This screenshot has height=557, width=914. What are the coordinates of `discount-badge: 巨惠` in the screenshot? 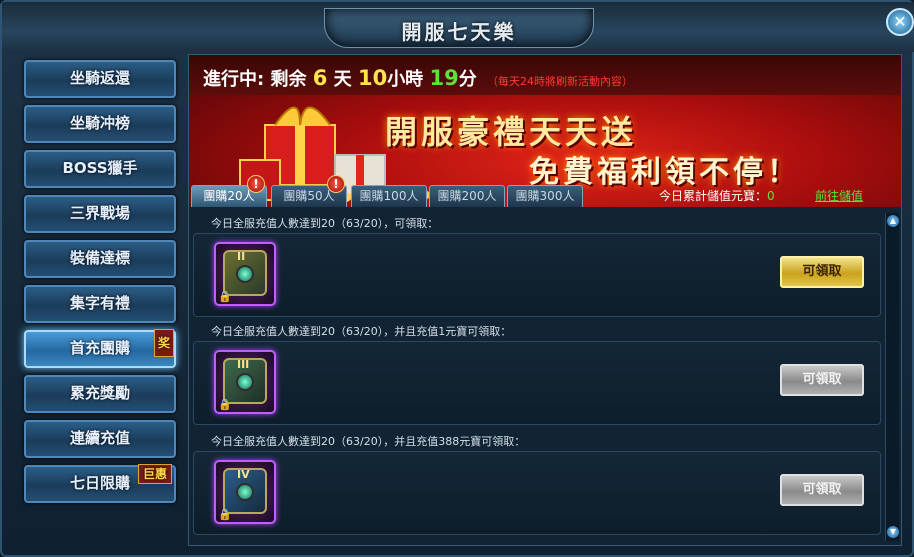 It's located at (155, 474).